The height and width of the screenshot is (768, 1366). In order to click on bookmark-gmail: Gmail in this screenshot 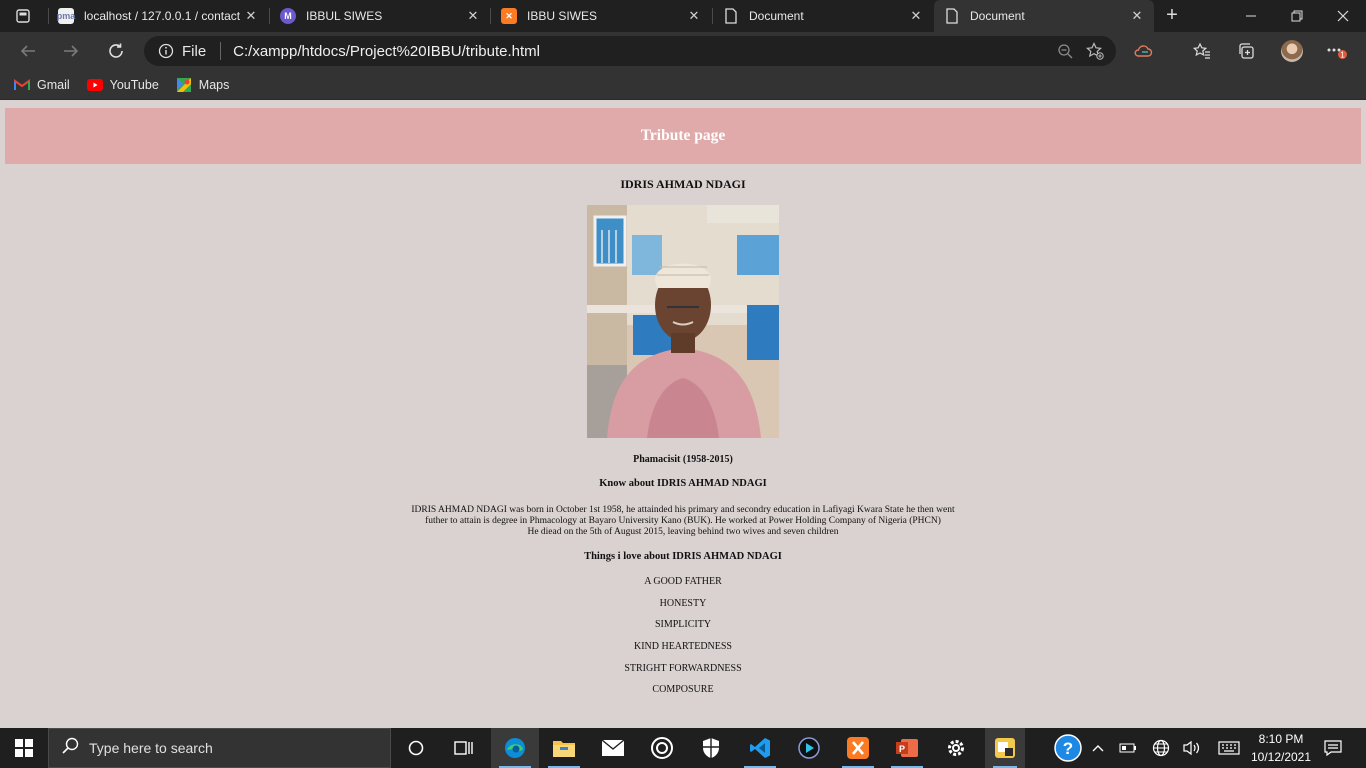, I will do `click(42, 85)`.